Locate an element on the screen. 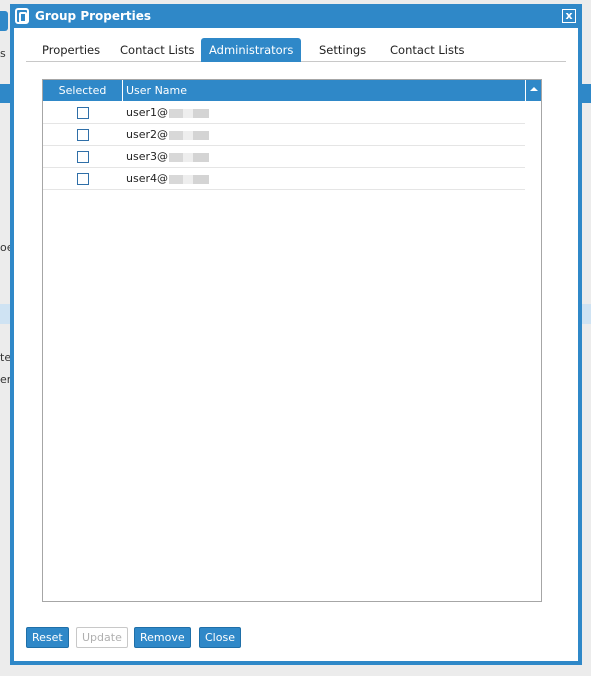  tab-contact-lists: Contact Lists is located at coordinates (157, 50).